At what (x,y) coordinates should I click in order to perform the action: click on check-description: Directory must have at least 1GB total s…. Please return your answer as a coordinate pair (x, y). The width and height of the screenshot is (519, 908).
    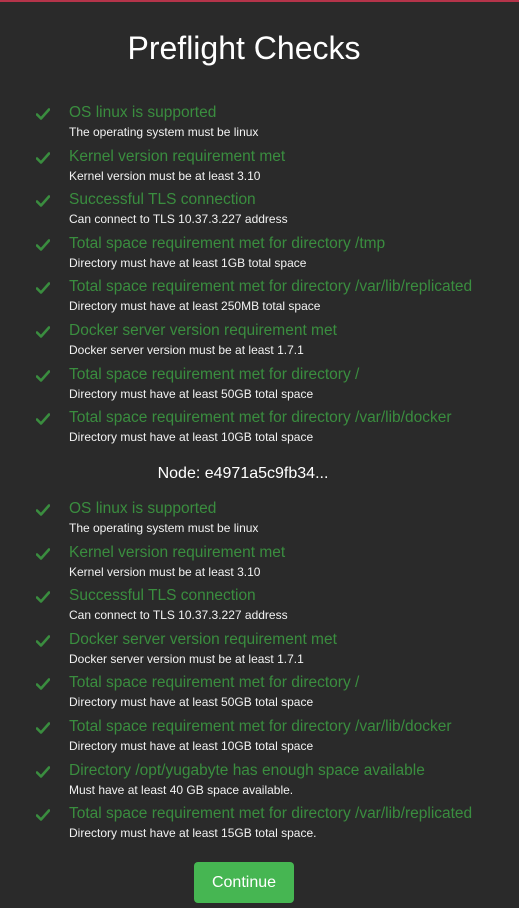
    Looking at the image, I should click on (188, 262).